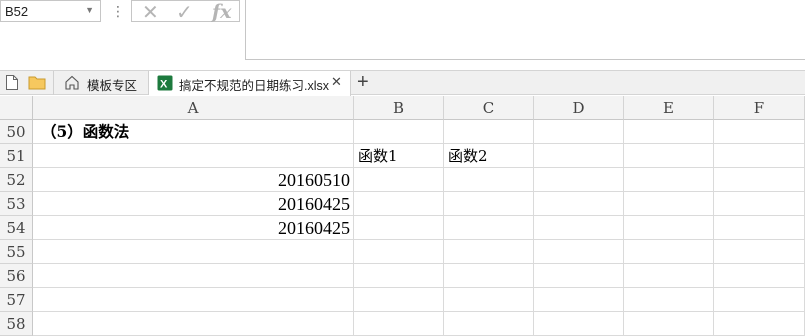 This screenshot has width=805, height=336. I want to click on cell-f53, so click(759, 204).